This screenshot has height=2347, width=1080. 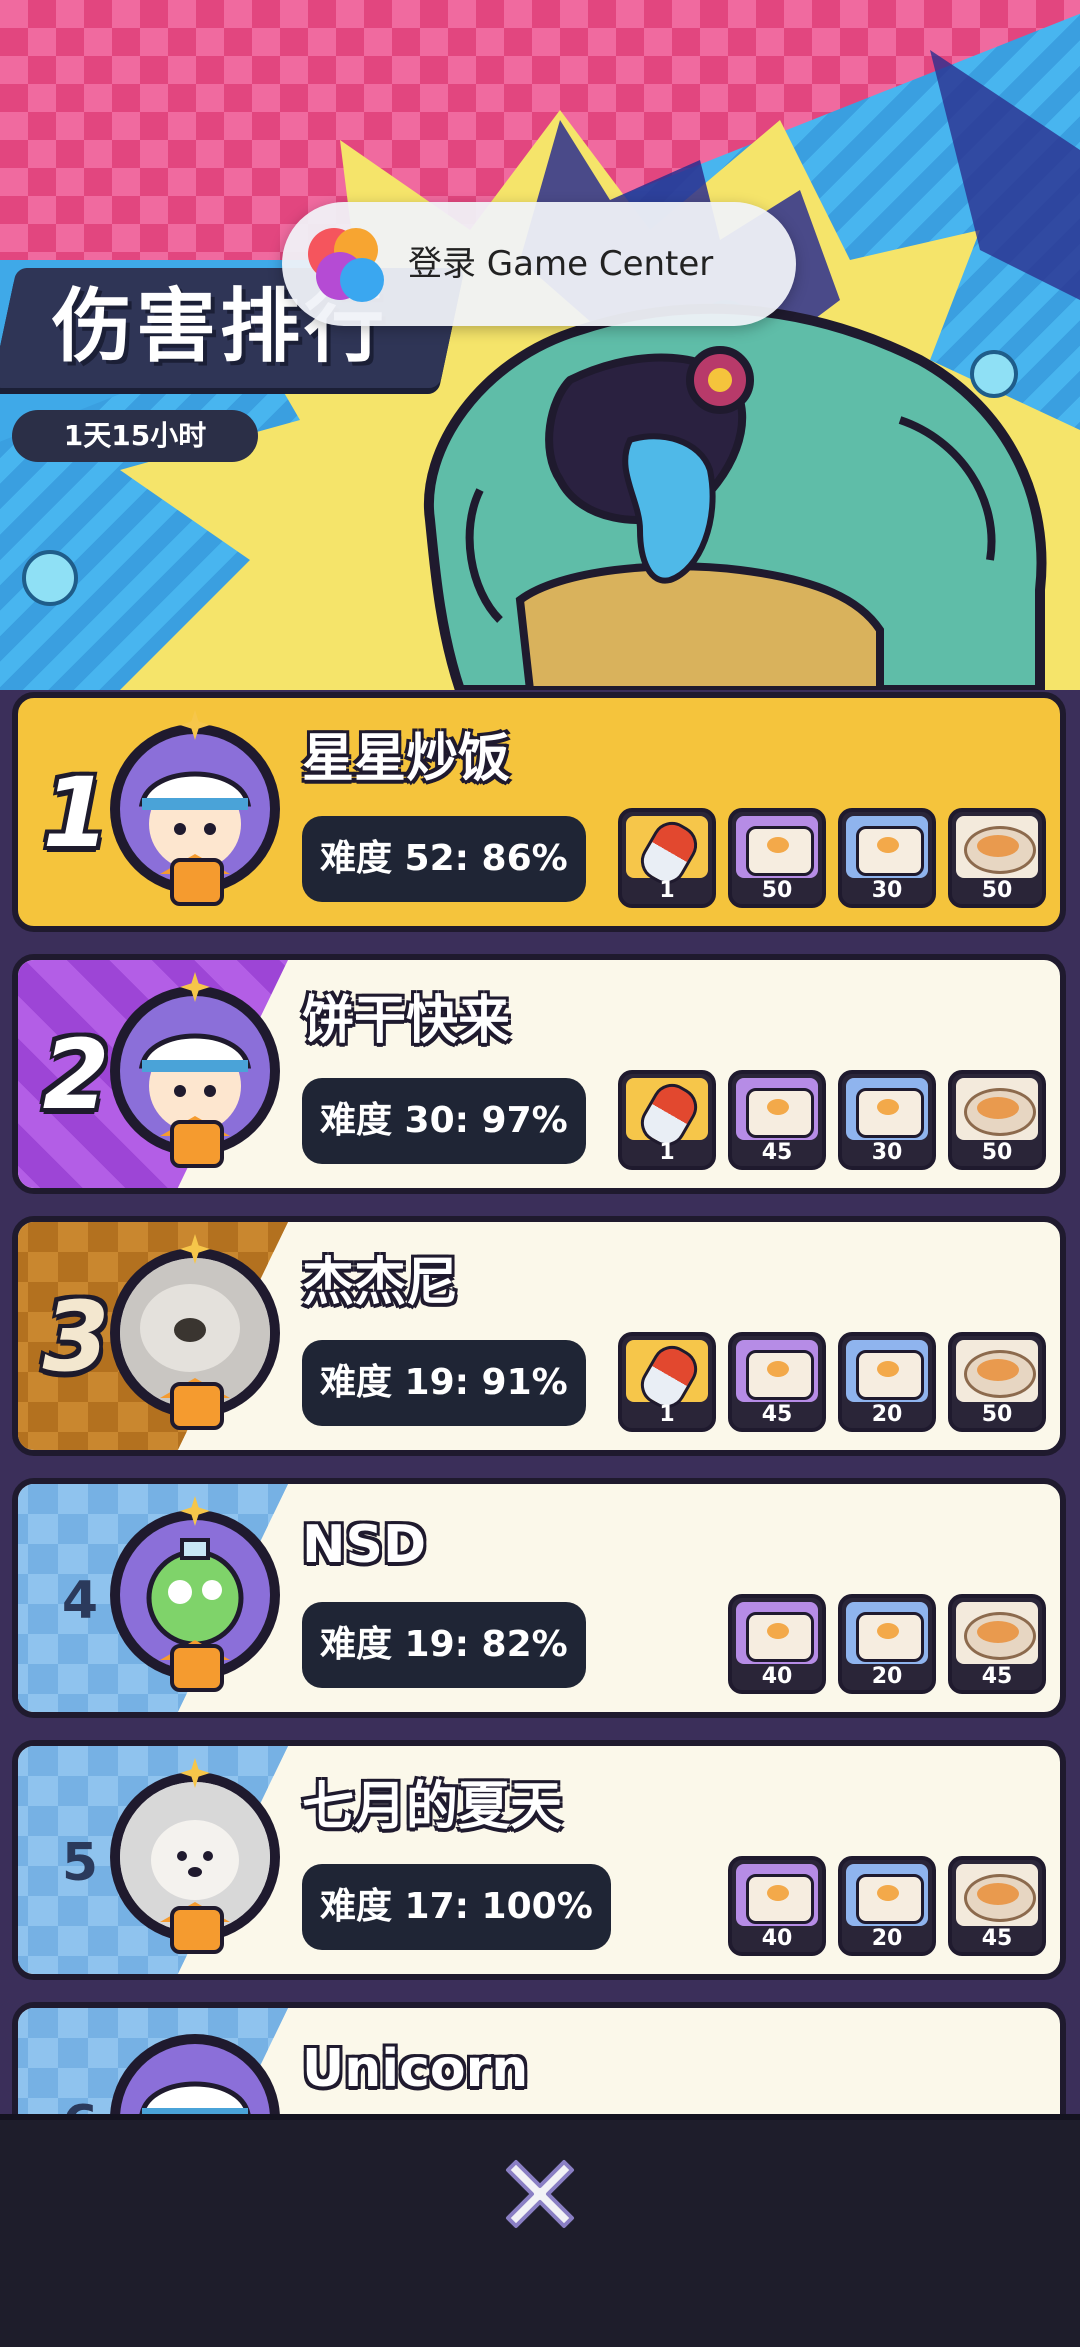 I want to click on player-name: NSD, so click(x=364, y=1545).